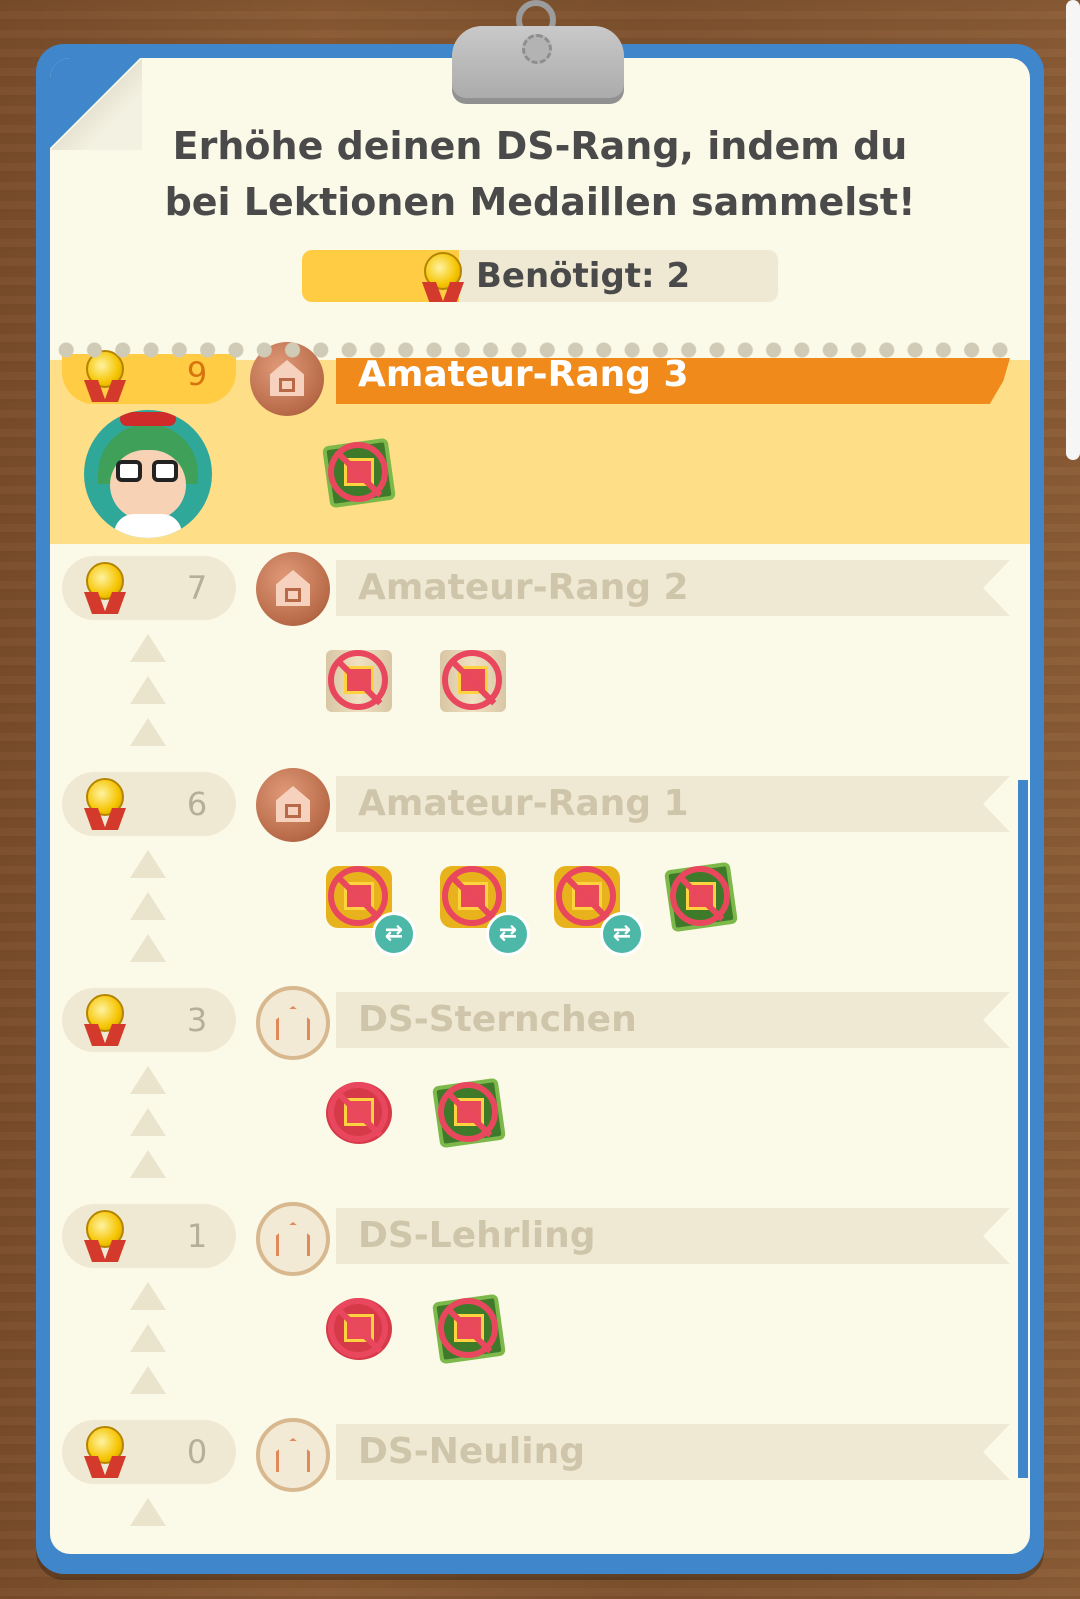  Describe the element at coordinates (673, 1452) in the screenshot. I see `rank-banner: DS-Neuling` at that location.